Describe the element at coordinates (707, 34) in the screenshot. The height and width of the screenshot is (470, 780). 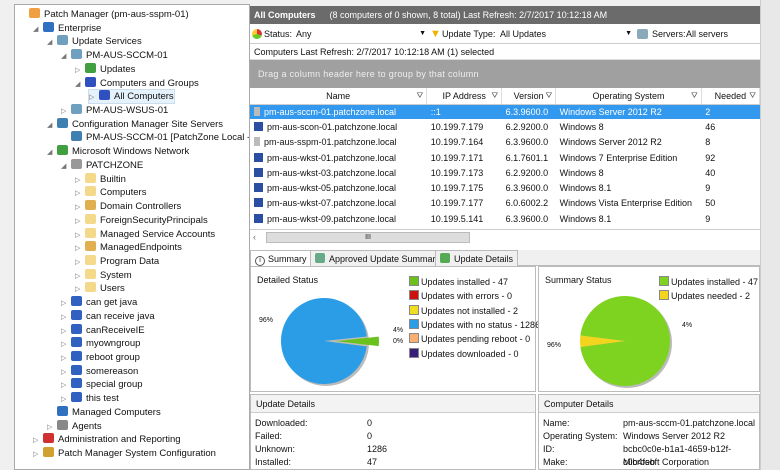
I see `servers-select: All servers` at that location.